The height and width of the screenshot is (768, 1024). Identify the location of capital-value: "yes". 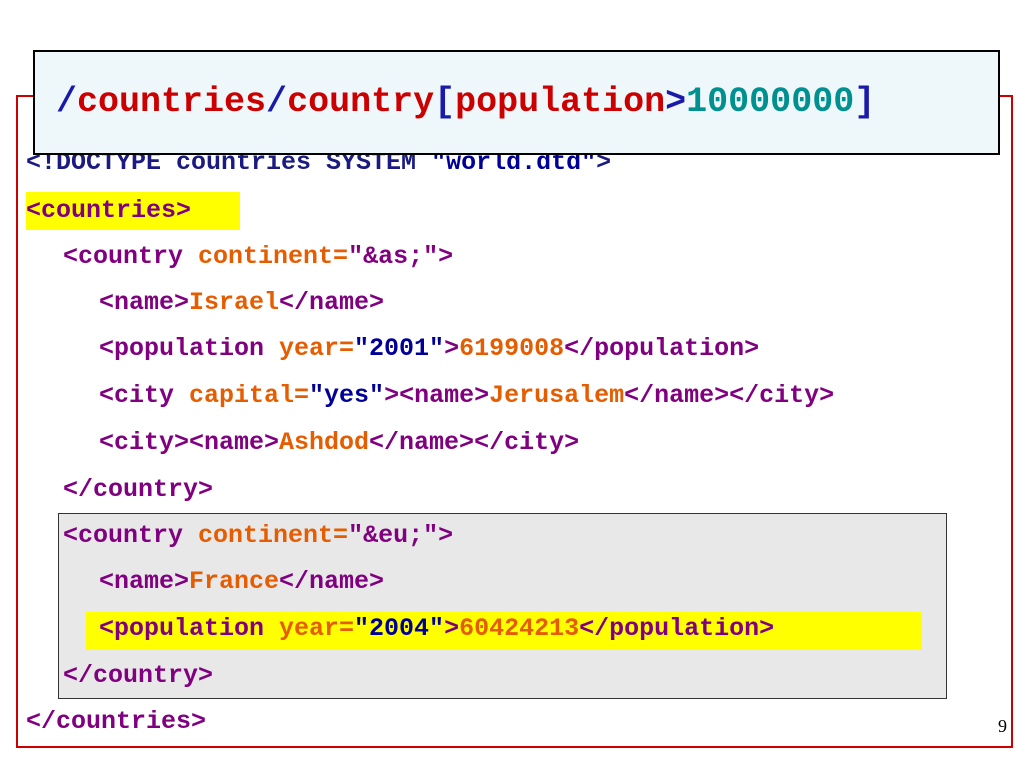
(347, 395).